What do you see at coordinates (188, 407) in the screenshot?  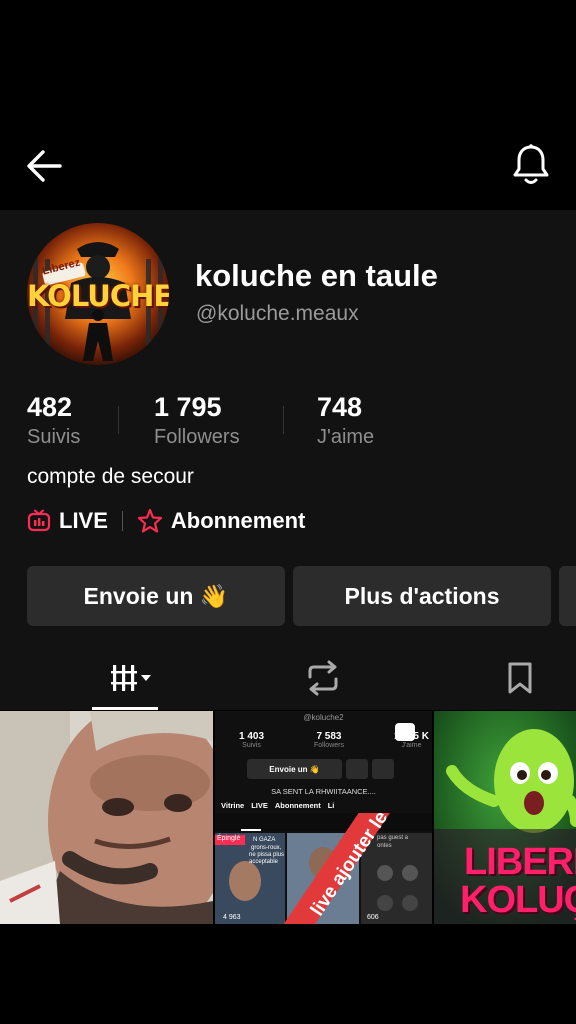 I see `stat-followers-value: 1 795` at bounding box center [188, 407].